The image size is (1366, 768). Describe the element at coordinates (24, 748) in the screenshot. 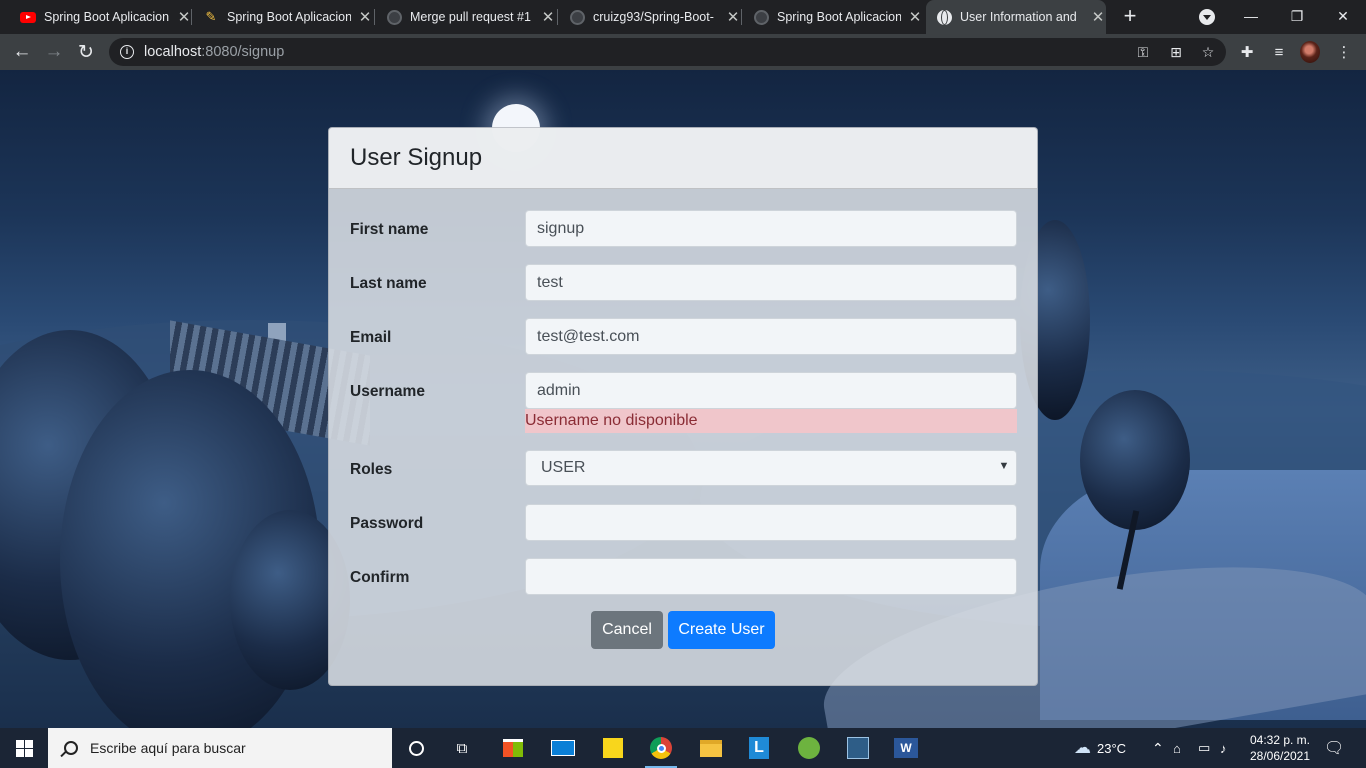

I see `windows-start-icon` at that location.